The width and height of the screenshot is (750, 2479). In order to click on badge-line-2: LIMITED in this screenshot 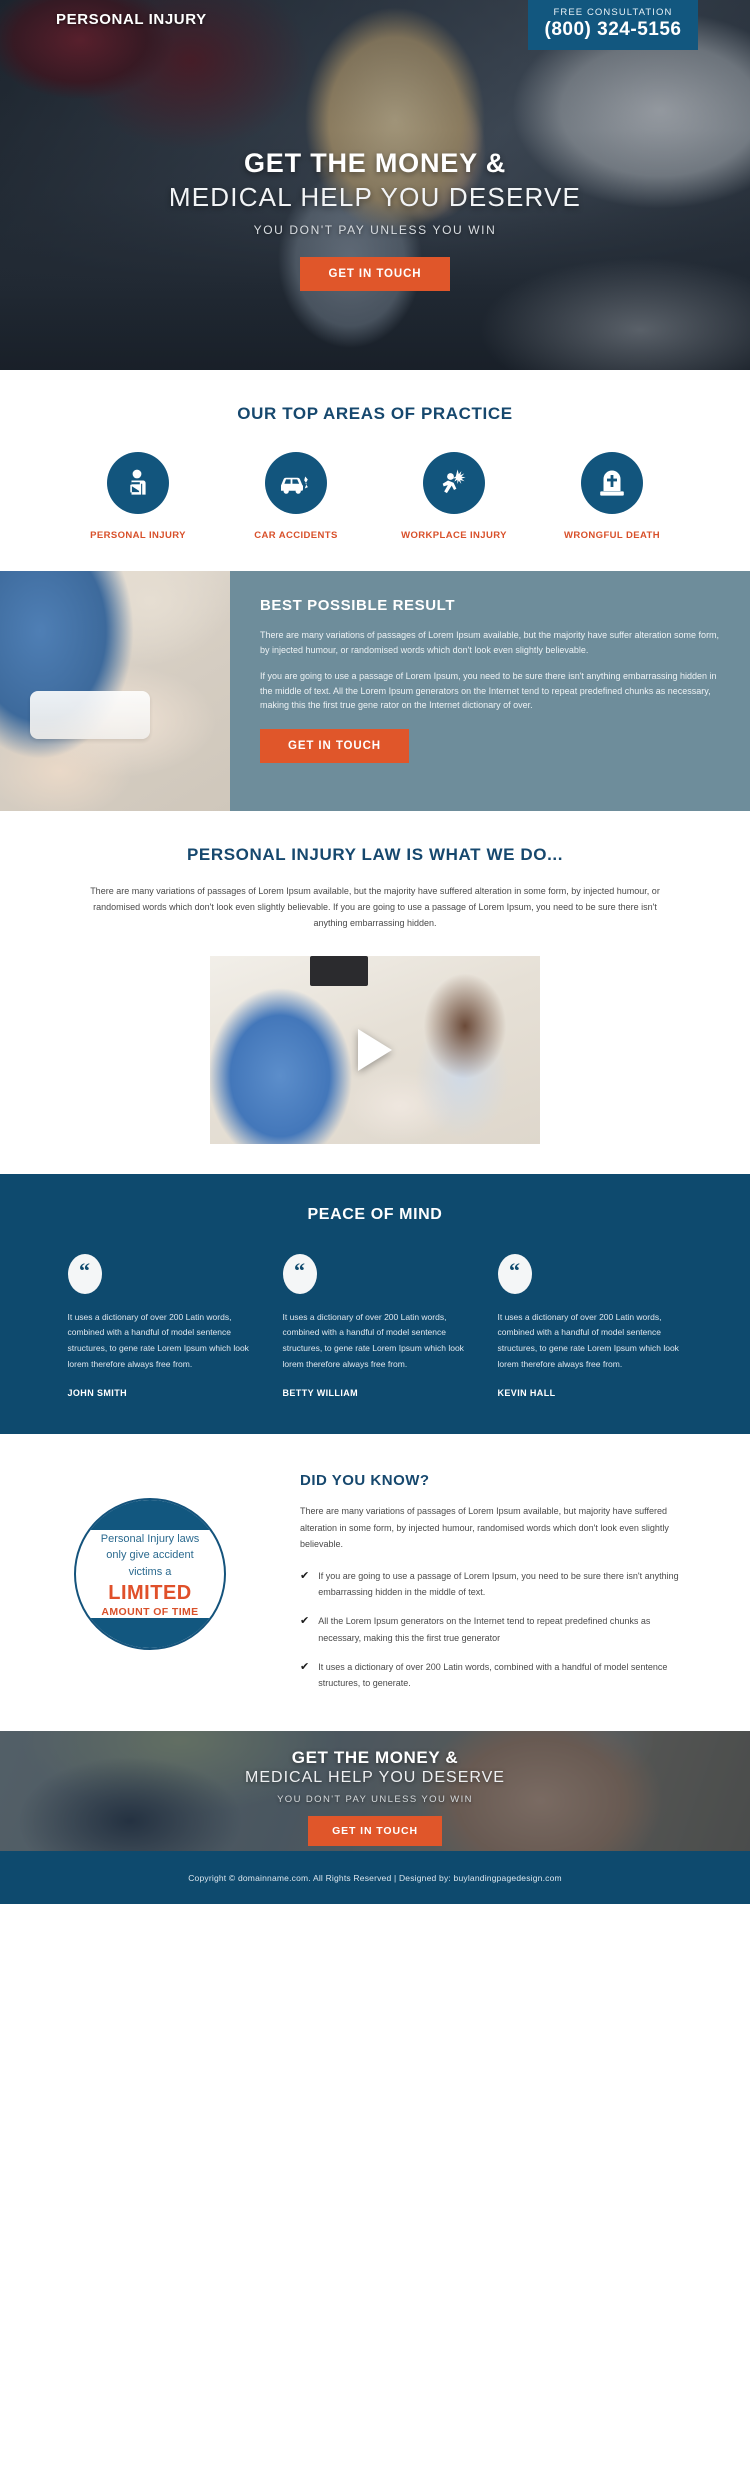, I will do `click(150, 1593)`.